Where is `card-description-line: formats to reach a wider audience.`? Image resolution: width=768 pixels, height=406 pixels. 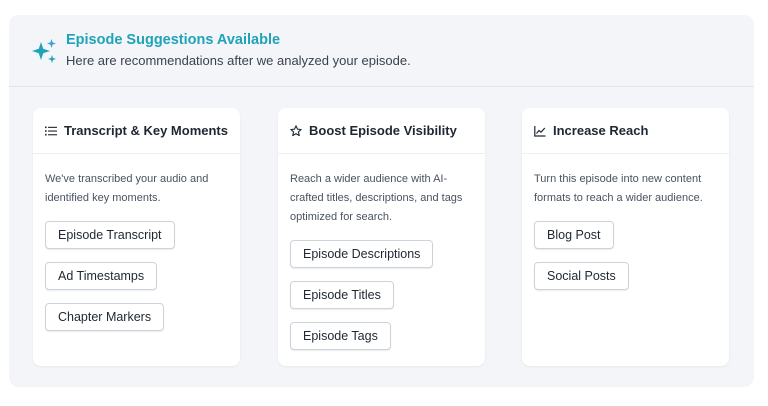
card-description-line: formats to reach a wider audience. is located at coordinates (618, 198).